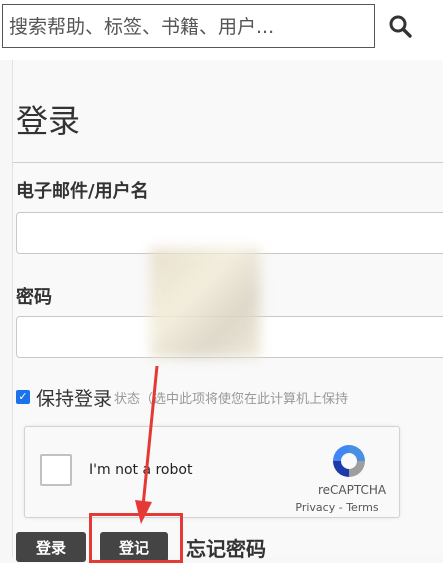 This screenshot has height=563, width=443. Describe the element at coordinates (141, 470) in the screenshot. I see `recaptcha-label: I'm not a robot` at that location.